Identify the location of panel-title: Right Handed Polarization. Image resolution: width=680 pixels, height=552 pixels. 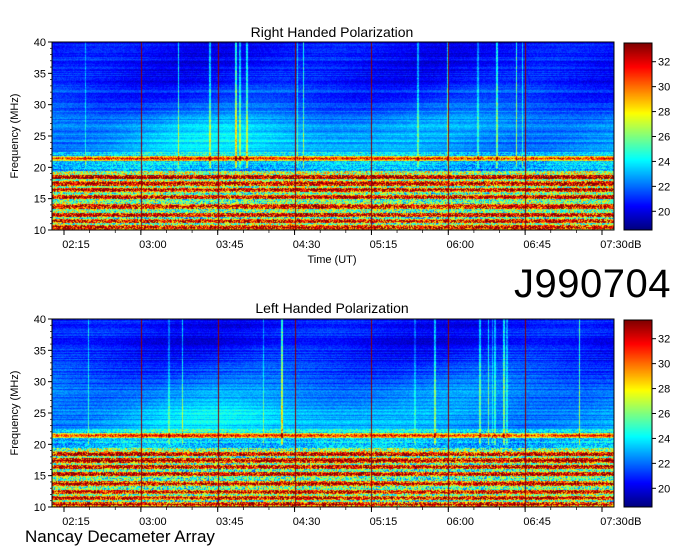
(332, 32).